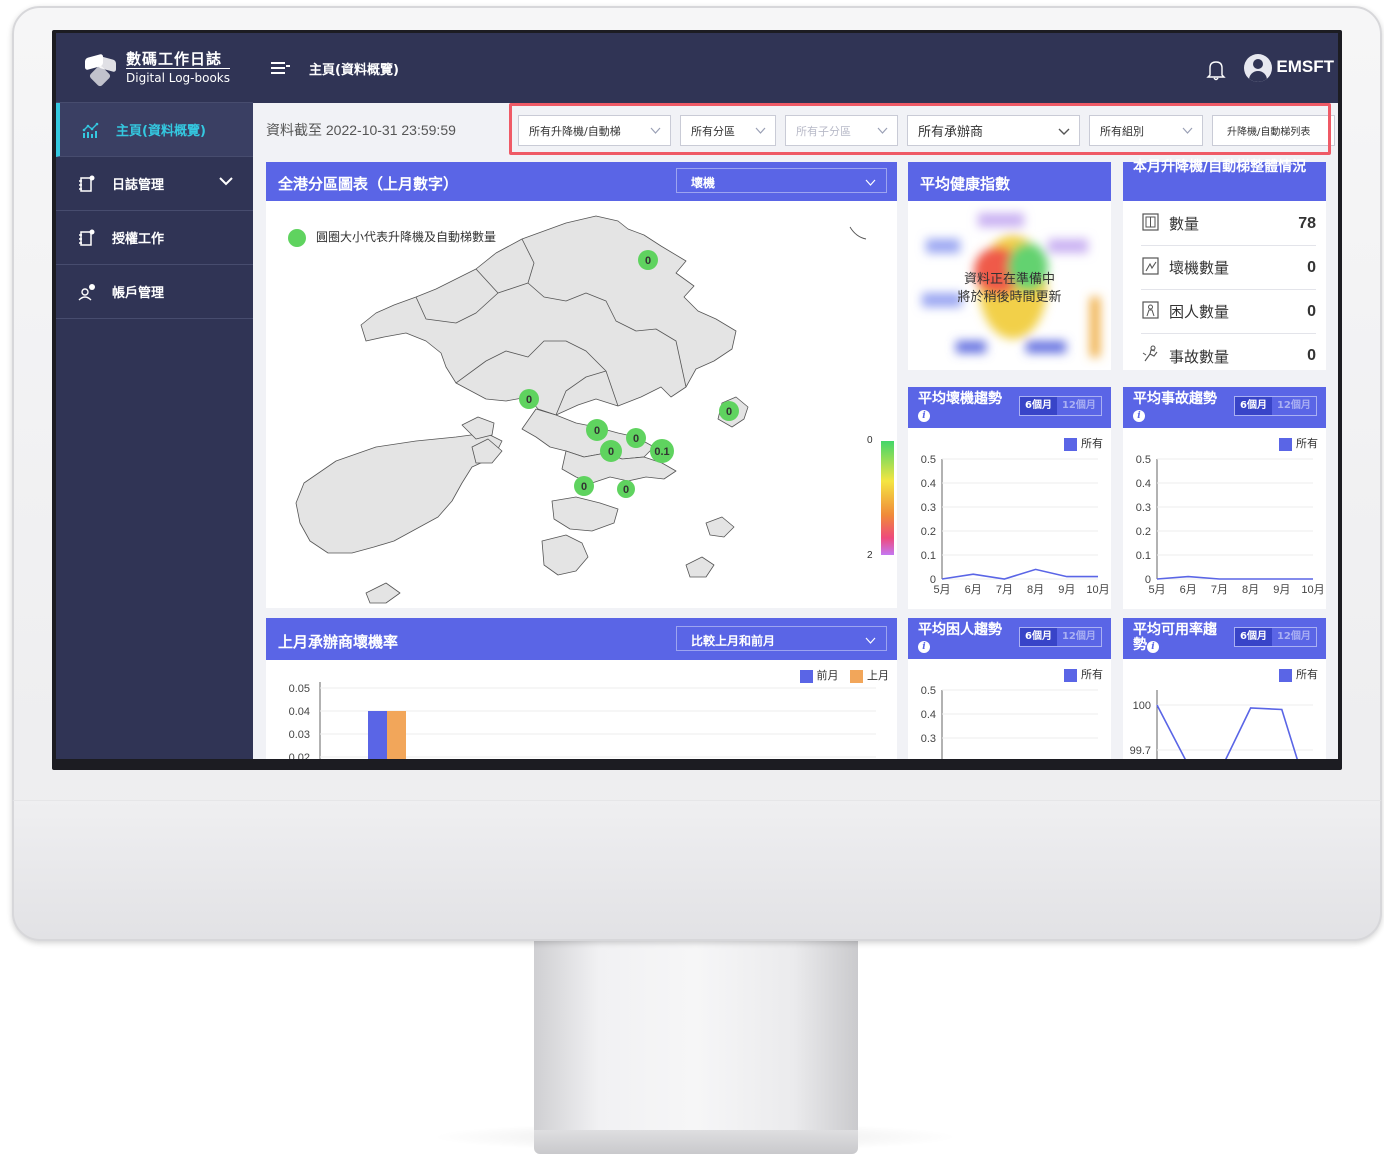  I want to click on x-tick-label: 7月, so click(1004, 590).